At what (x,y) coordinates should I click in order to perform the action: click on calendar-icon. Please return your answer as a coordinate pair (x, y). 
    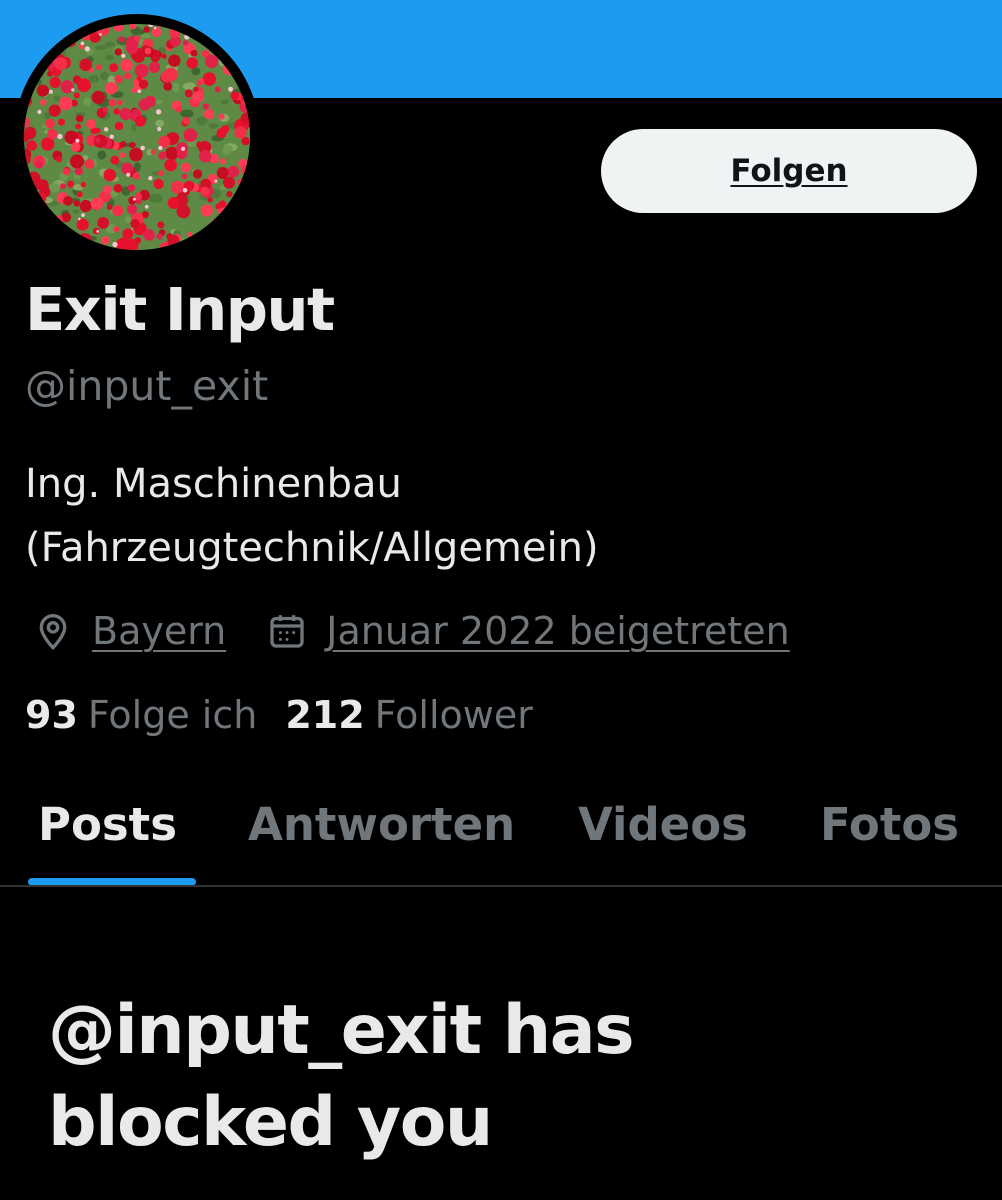
    Looking at the image, I should click on (287, 631).